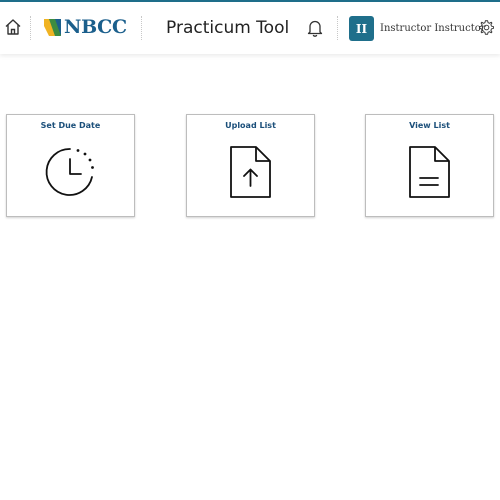  What do you see at coordinates (251, 174) in the screenshot?
I see `file-upload-icon` at bounding box center [251, 174].